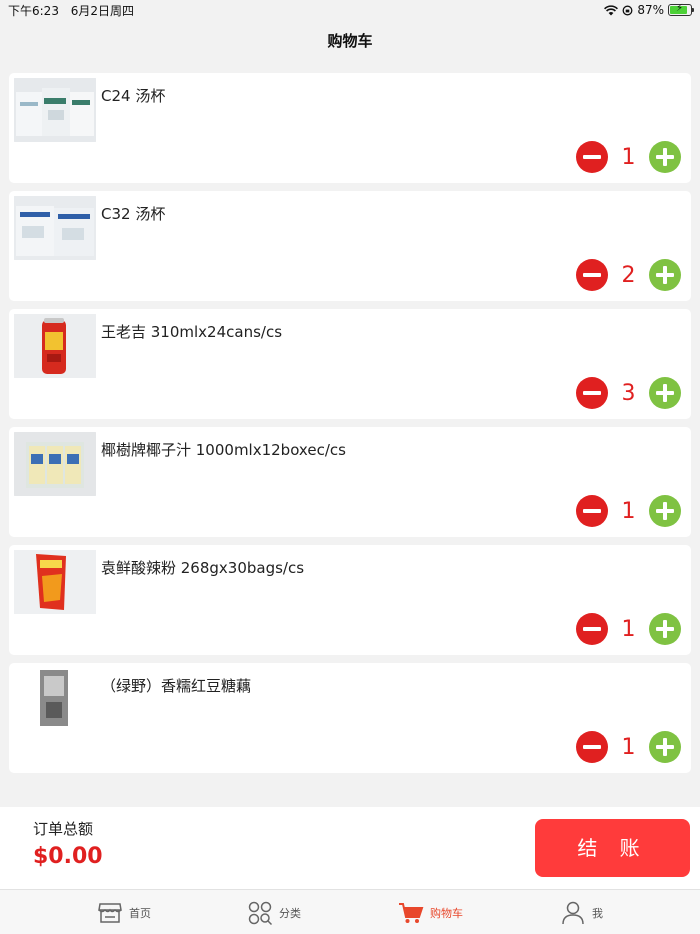 Image resolution: width=700 pixels, height=934 pixels. What do you see at coordinates (350, 41) in the screenshot?
I see `page-title: 购物车` at bounding box center [350, 41].